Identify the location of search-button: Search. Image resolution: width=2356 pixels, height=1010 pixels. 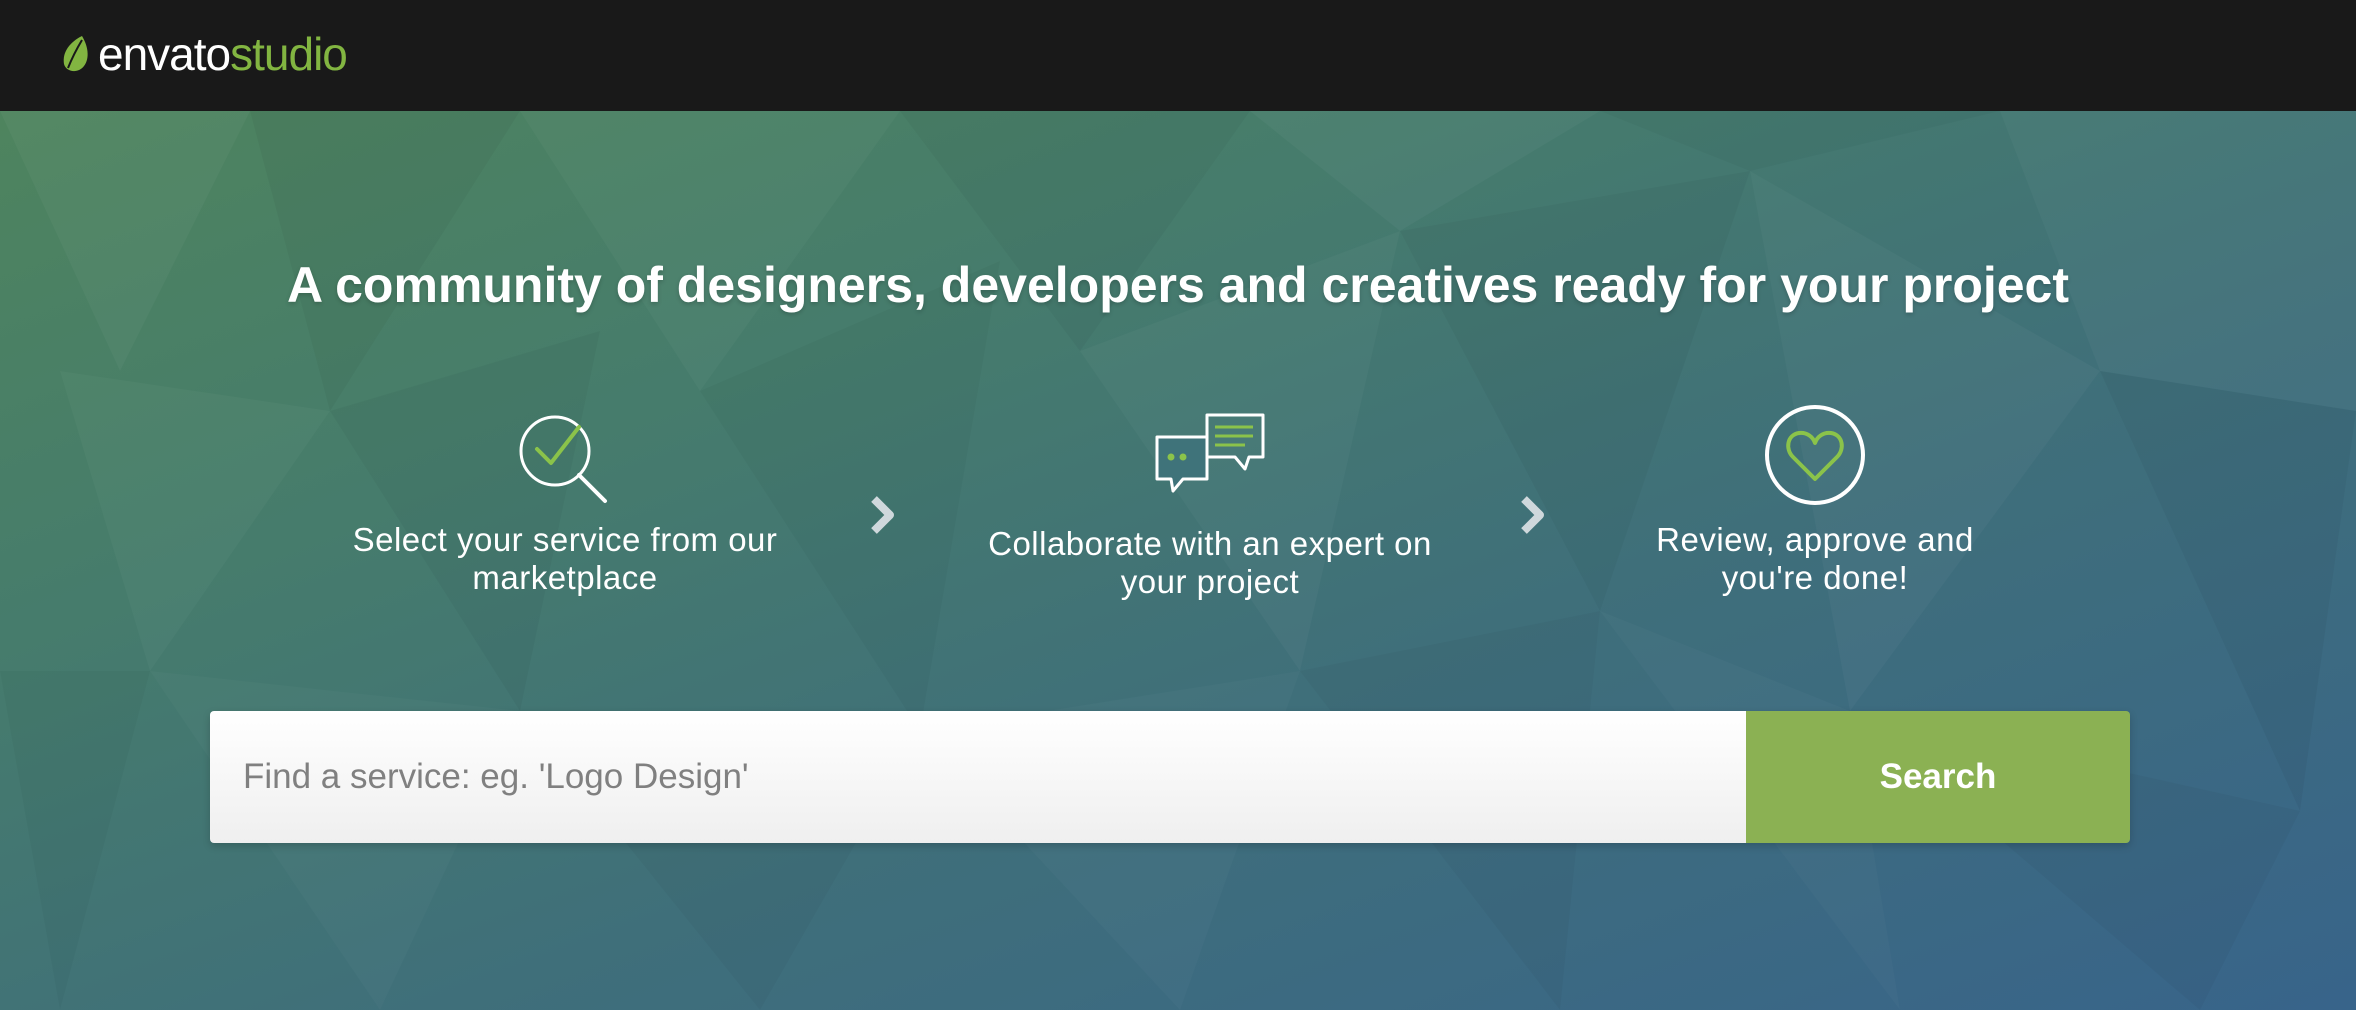
(1938, 777).